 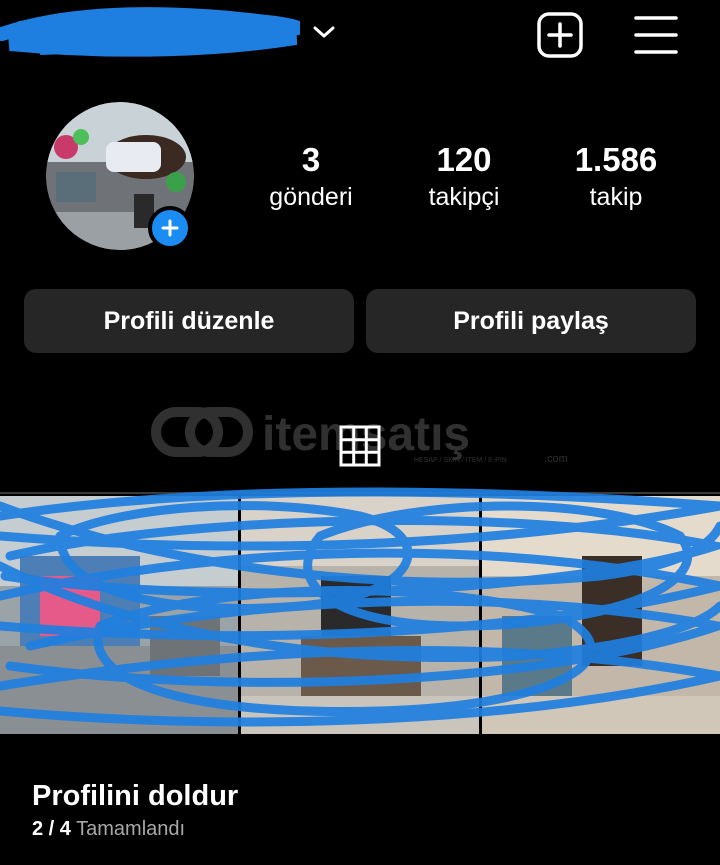 What do you see at coordinates (616, 159) in the screenshot?
I see `following-count: 1.586` at bounding box center [616, 159].